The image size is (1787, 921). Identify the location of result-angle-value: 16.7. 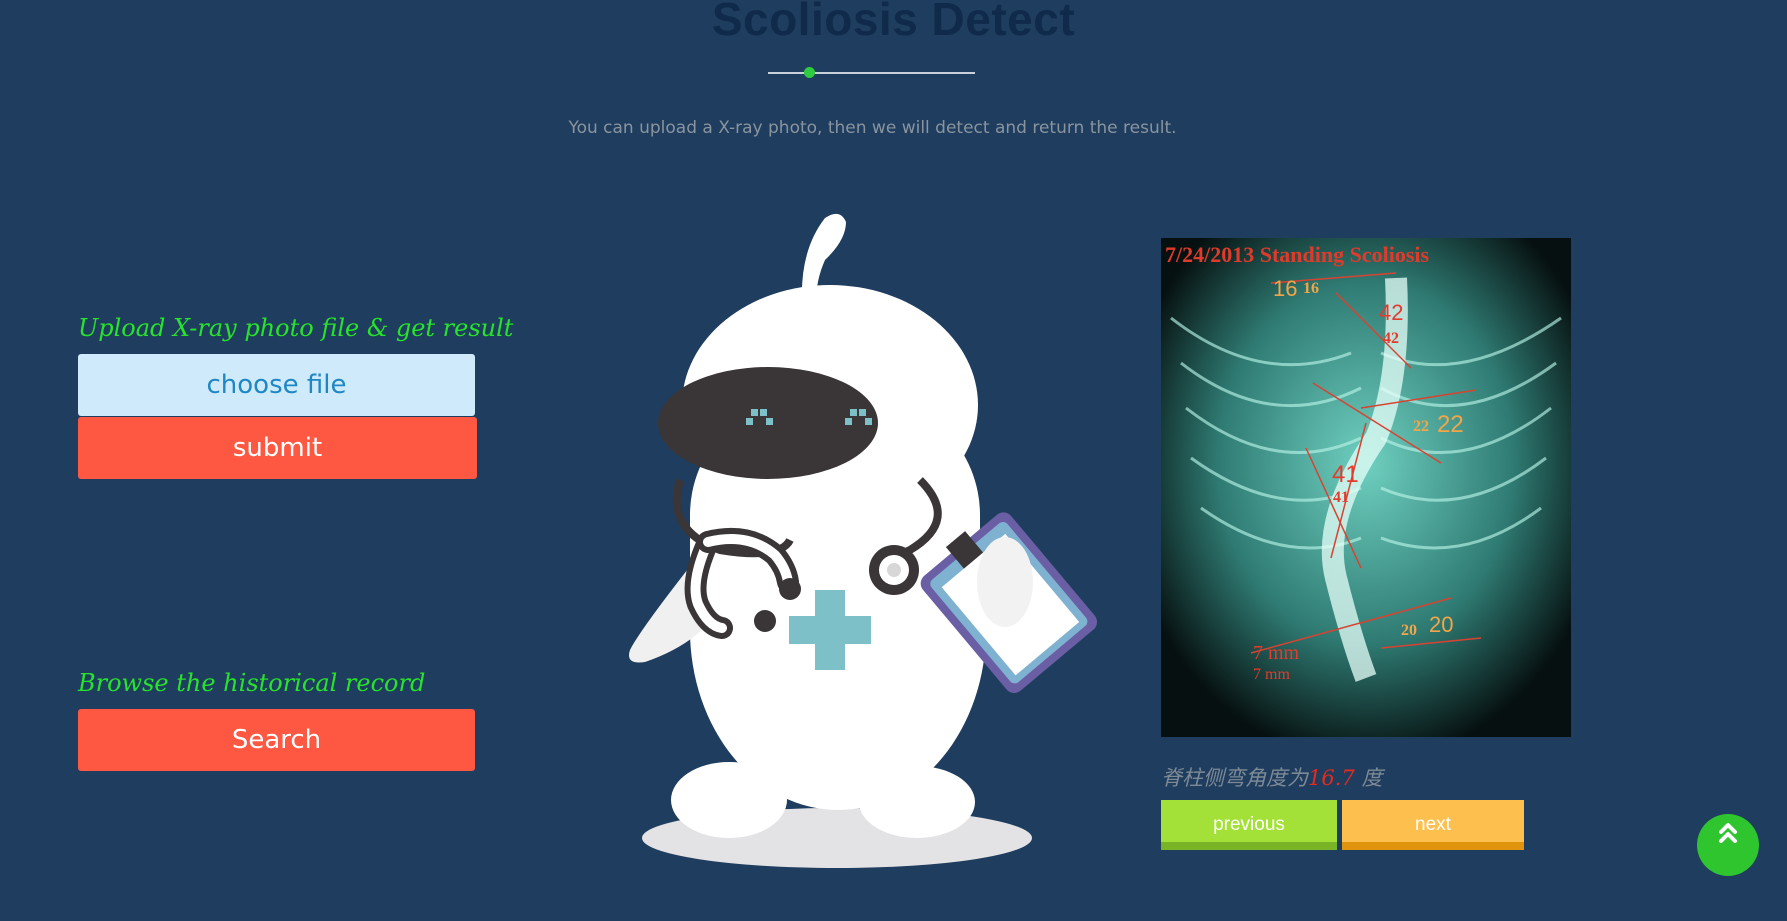
(1331, 778).